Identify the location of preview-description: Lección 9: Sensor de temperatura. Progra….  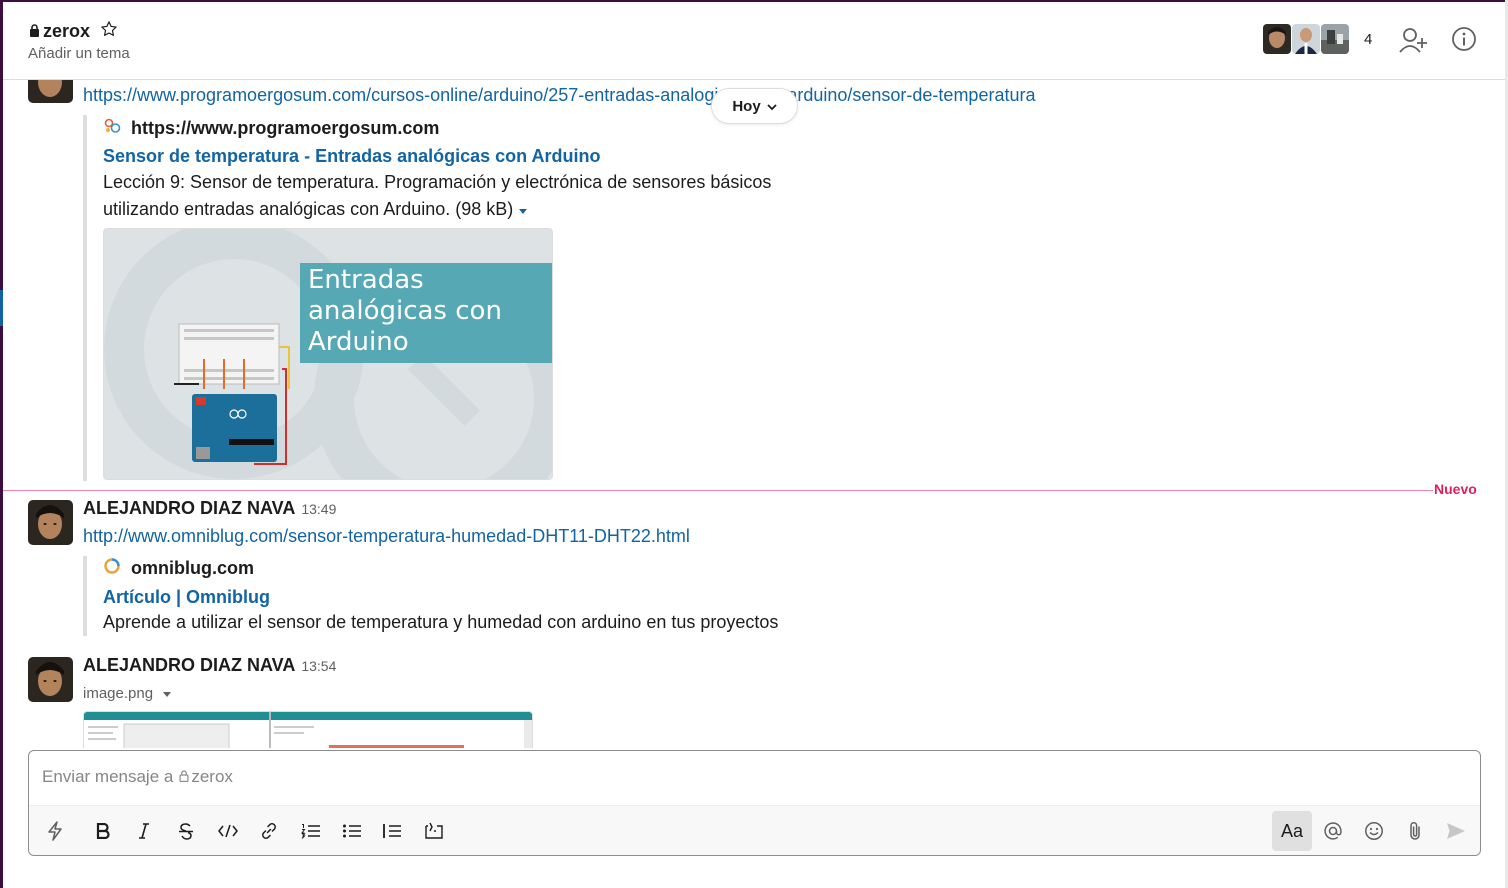
(443, 196).